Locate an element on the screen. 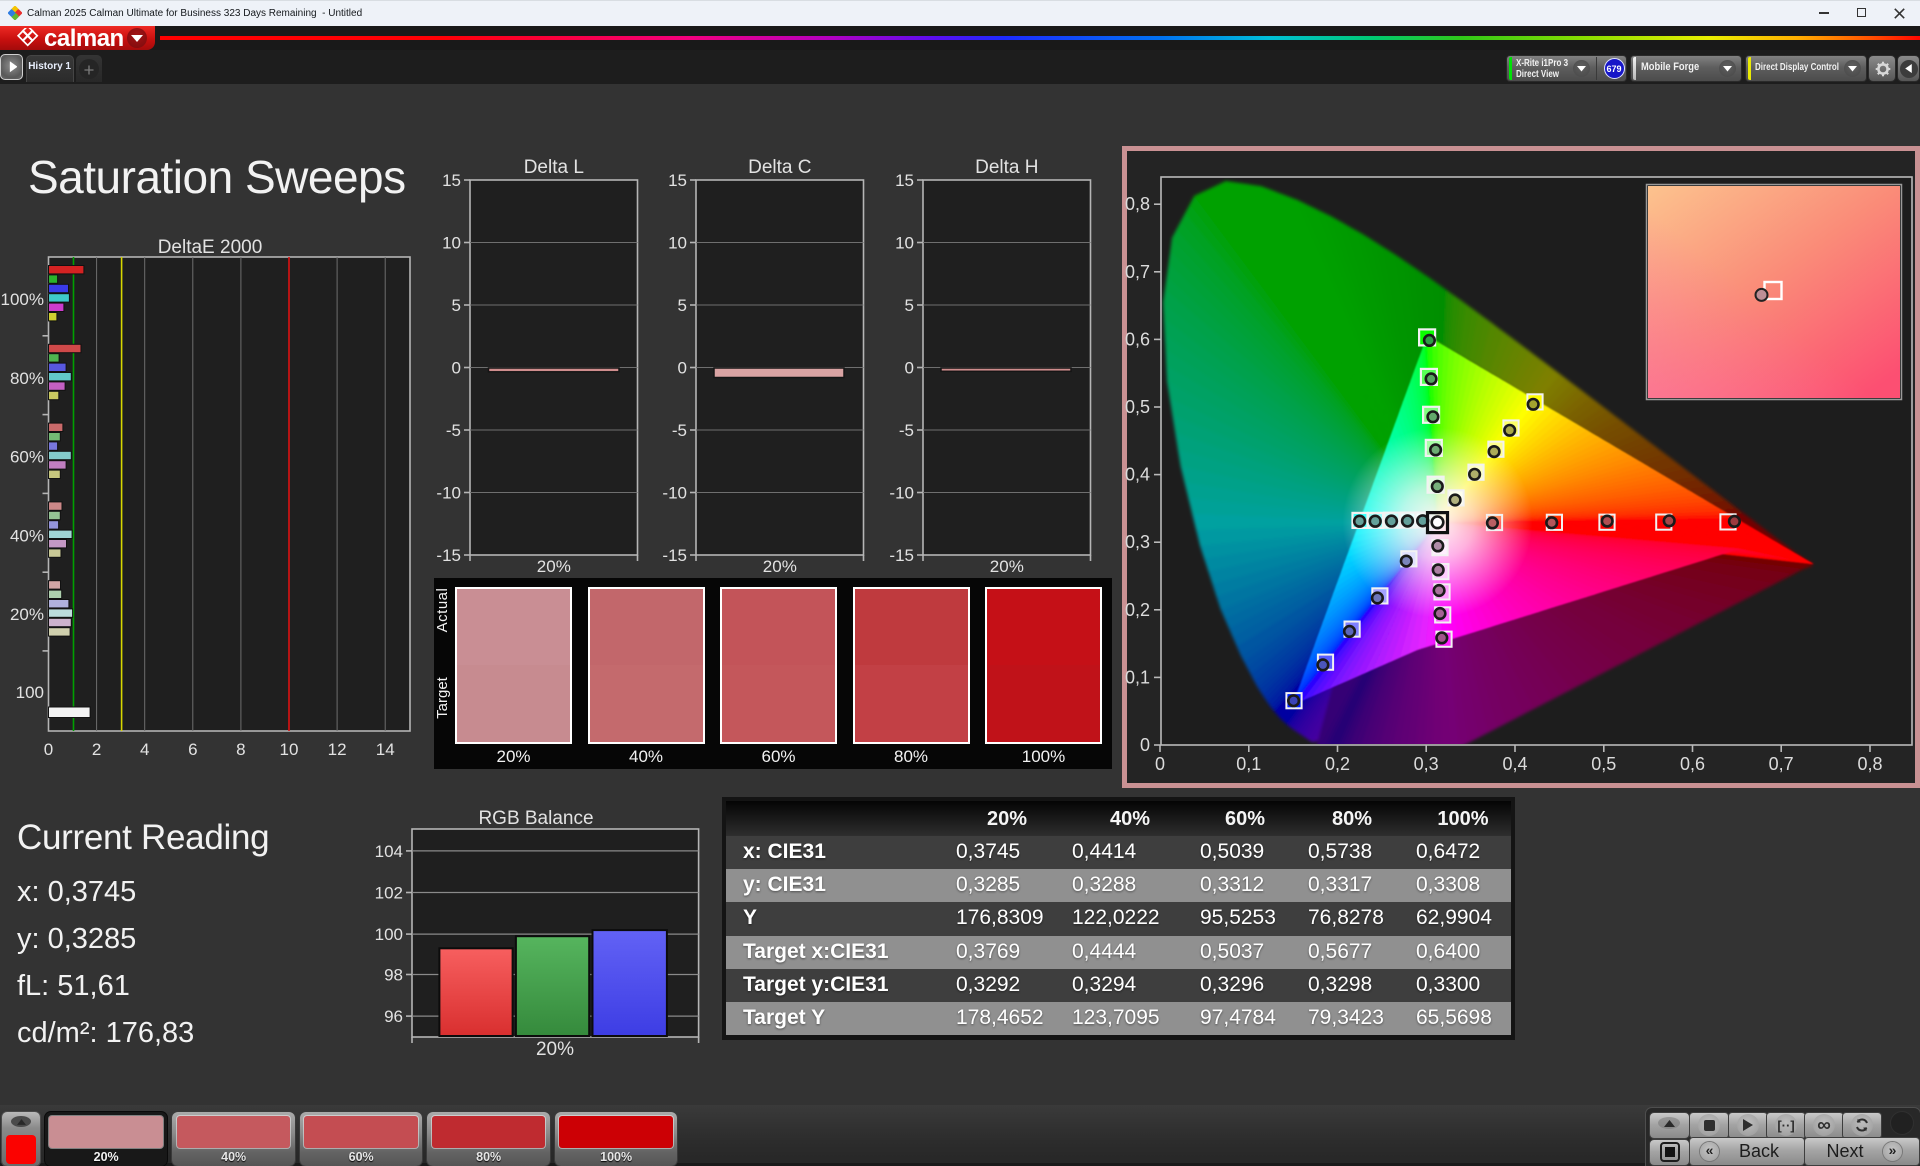 The width and height of the screenshot is (1920, 1166). svg-text: 60% is located at coordinates (27, 457).